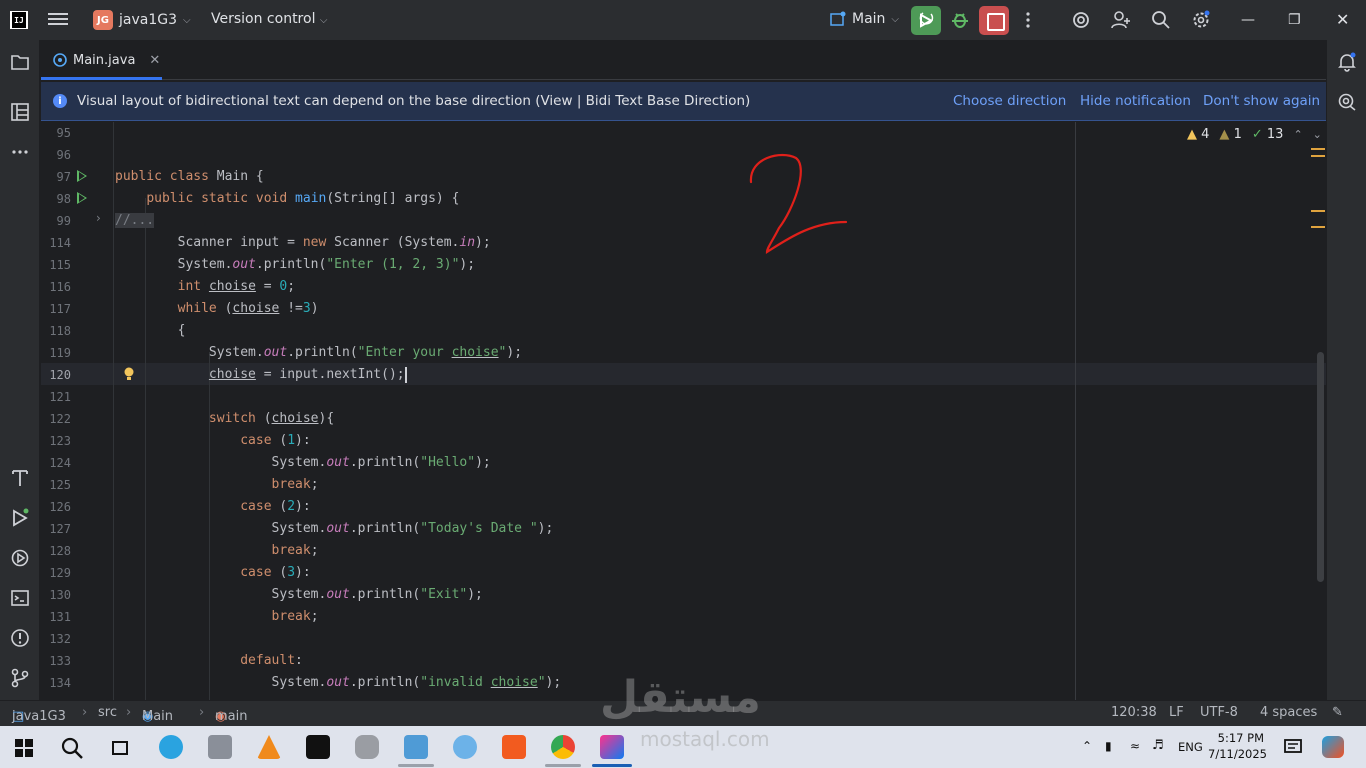 Image resolution: width=1366 pixels, height=768 pixels. Describe the element at coordinates (318, 353) in the screenshot. I see `code-line: System.out.println("Enter your choise");` at that location.